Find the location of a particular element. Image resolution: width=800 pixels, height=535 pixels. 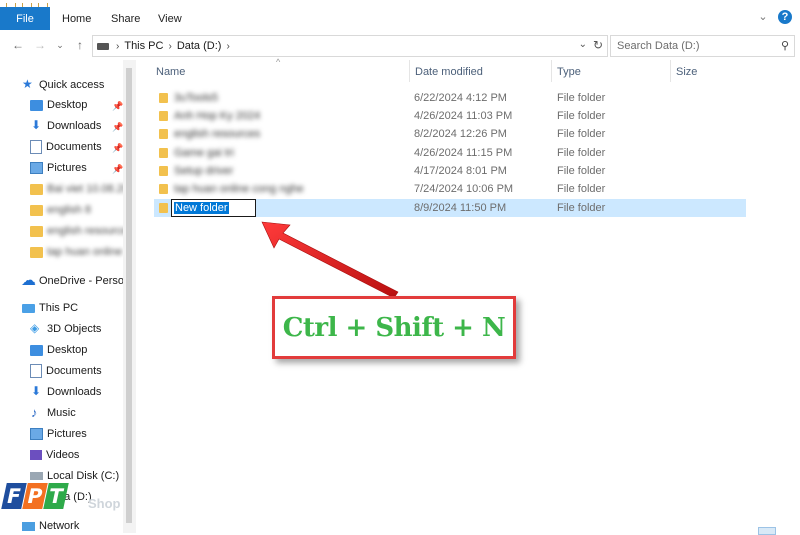

sidebar-item-quick-access: Quick access is located at coordinates (63, 85).